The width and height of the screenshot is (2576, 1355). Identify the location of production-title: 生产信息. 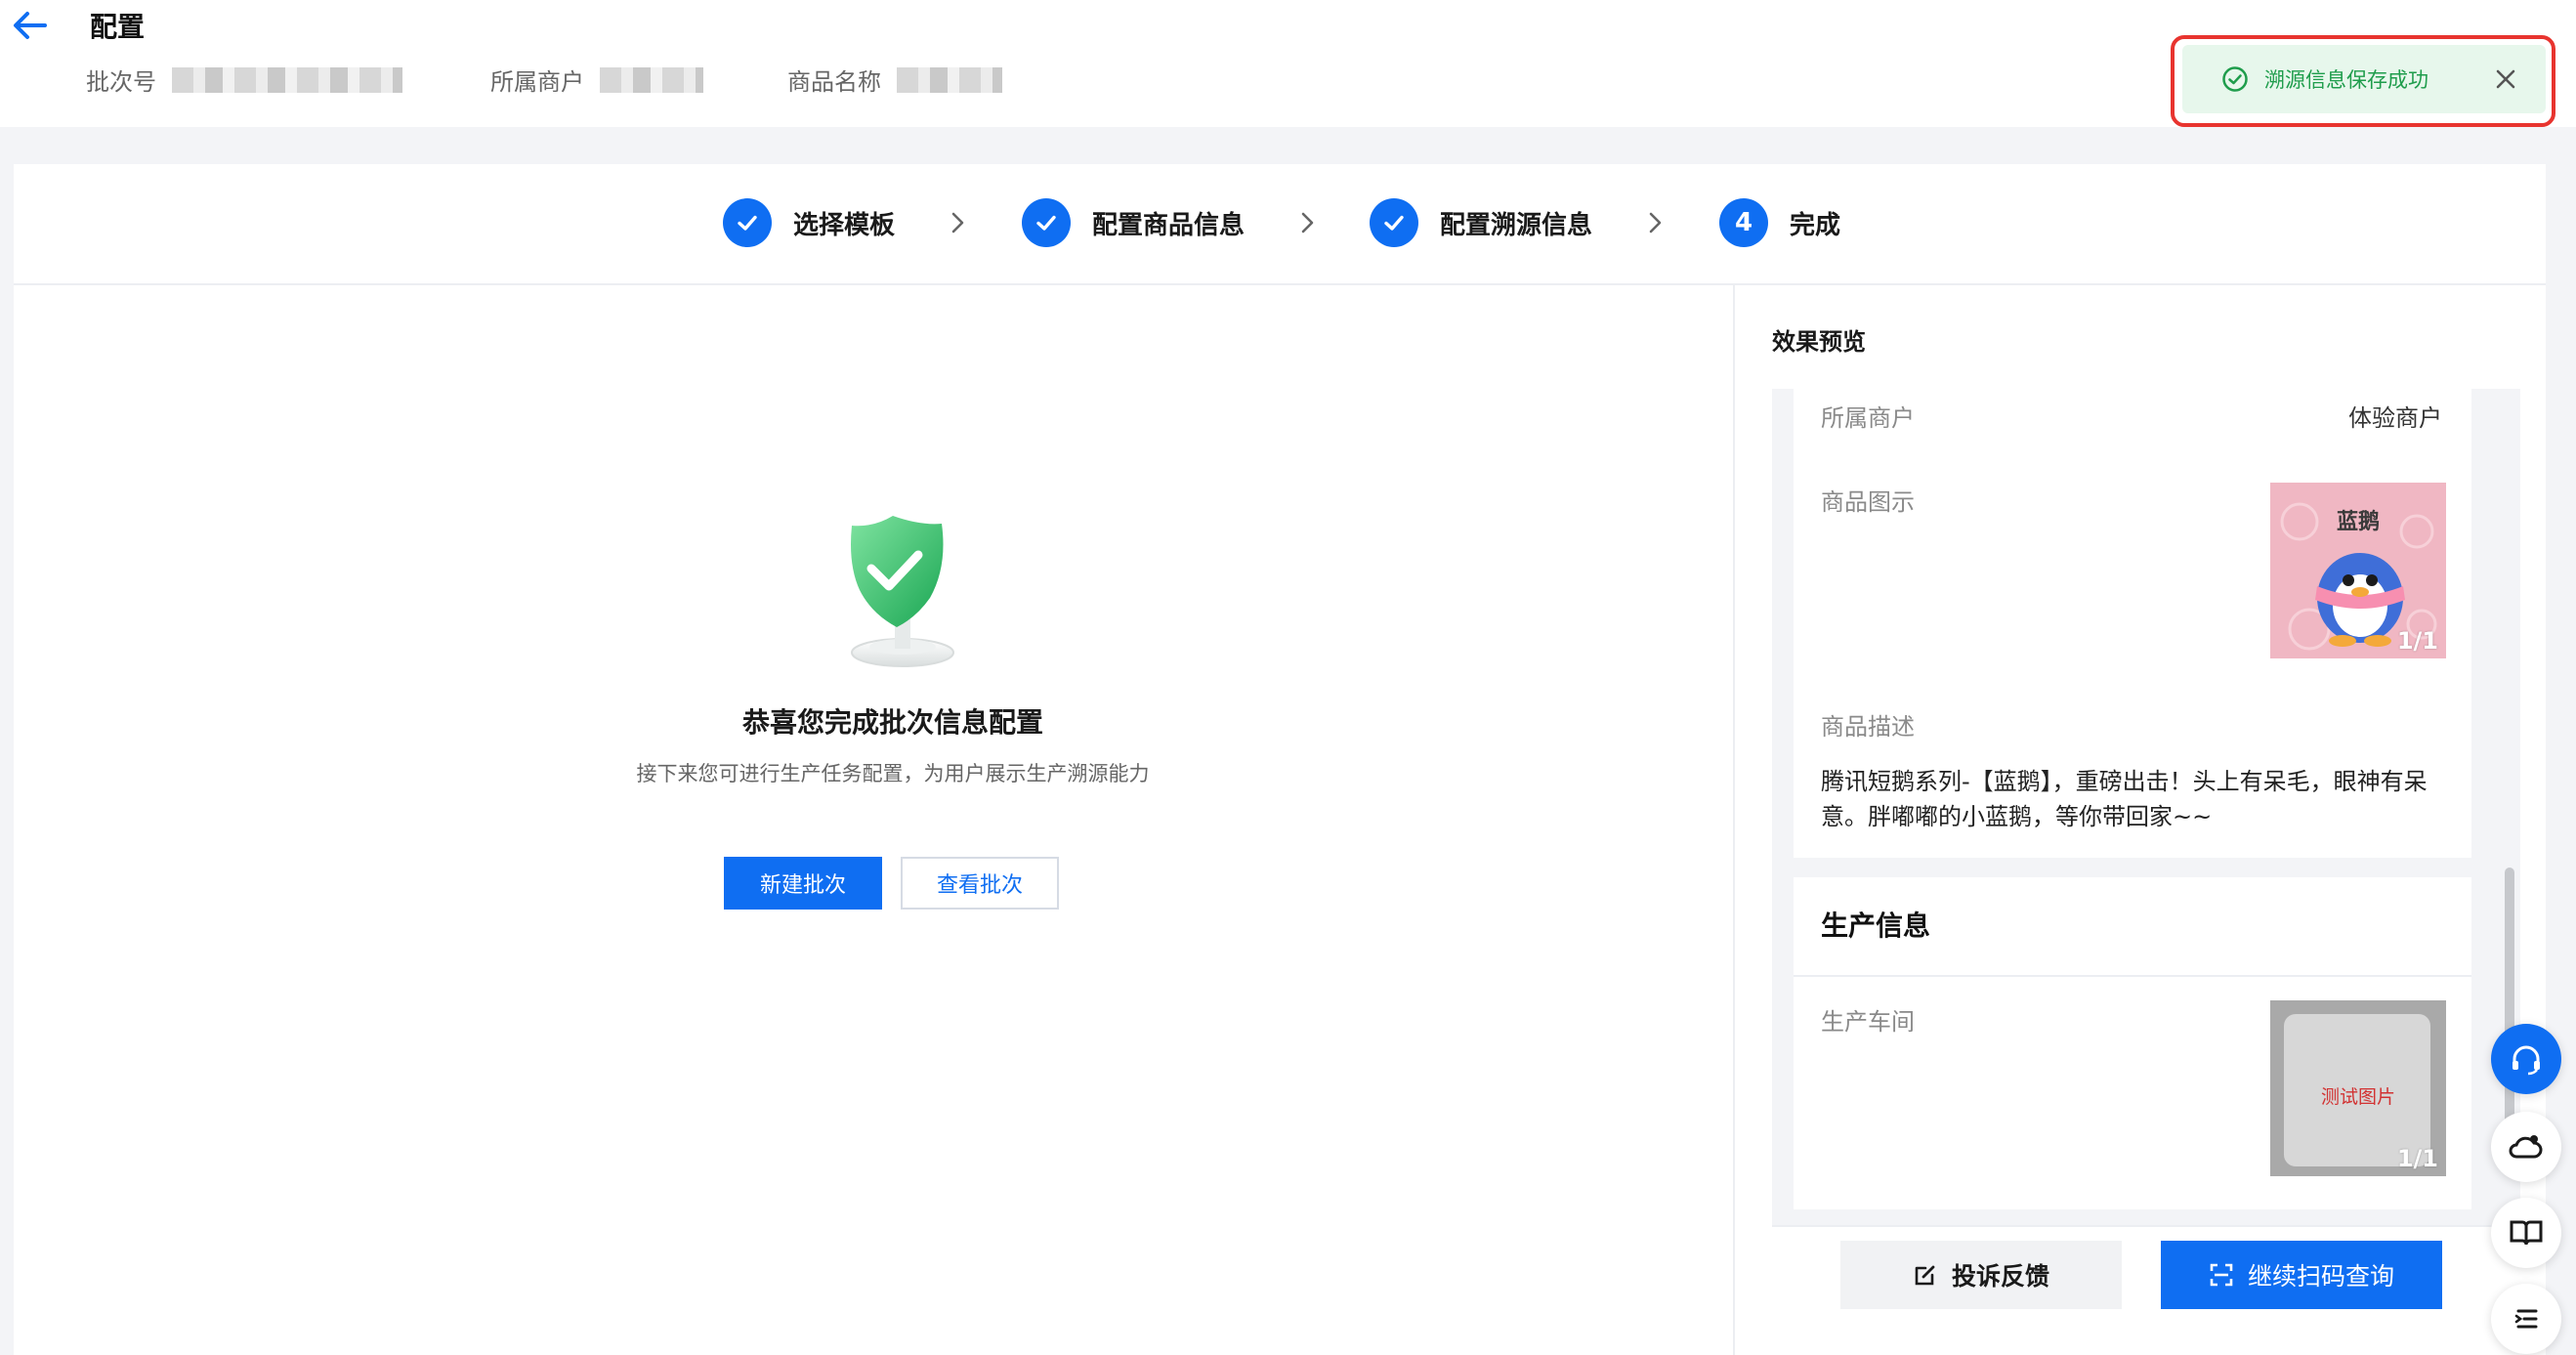
(1876, 926).